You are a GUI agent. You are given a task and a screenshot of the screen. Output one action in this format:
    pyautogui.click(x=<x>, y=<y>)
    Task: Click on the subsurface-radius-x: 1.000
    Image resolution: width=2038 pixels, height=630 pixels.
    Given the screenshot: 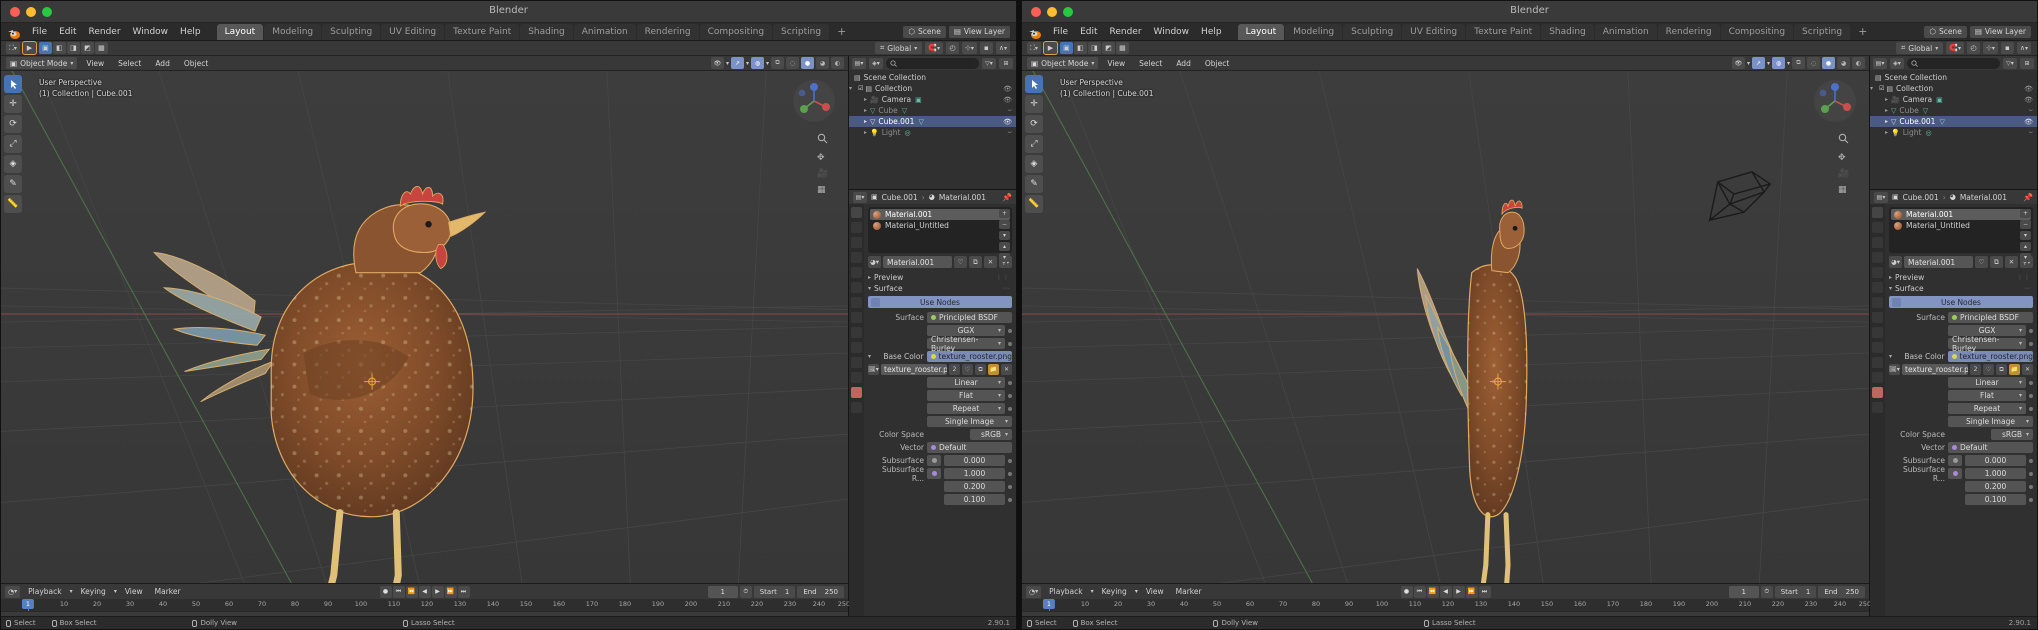 What is the action you would take?
    pyautogui.click(x=1995, y=473)
    